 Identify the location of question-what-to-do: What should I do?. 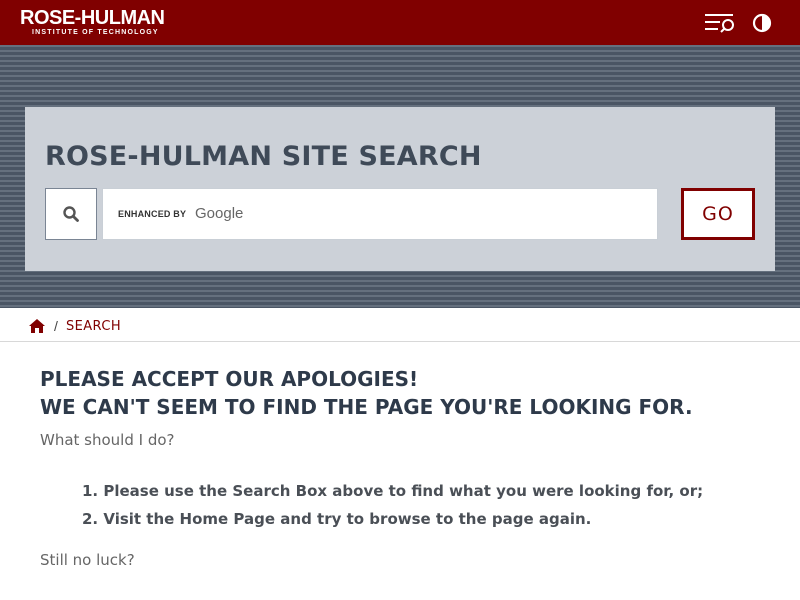
(107, 440).